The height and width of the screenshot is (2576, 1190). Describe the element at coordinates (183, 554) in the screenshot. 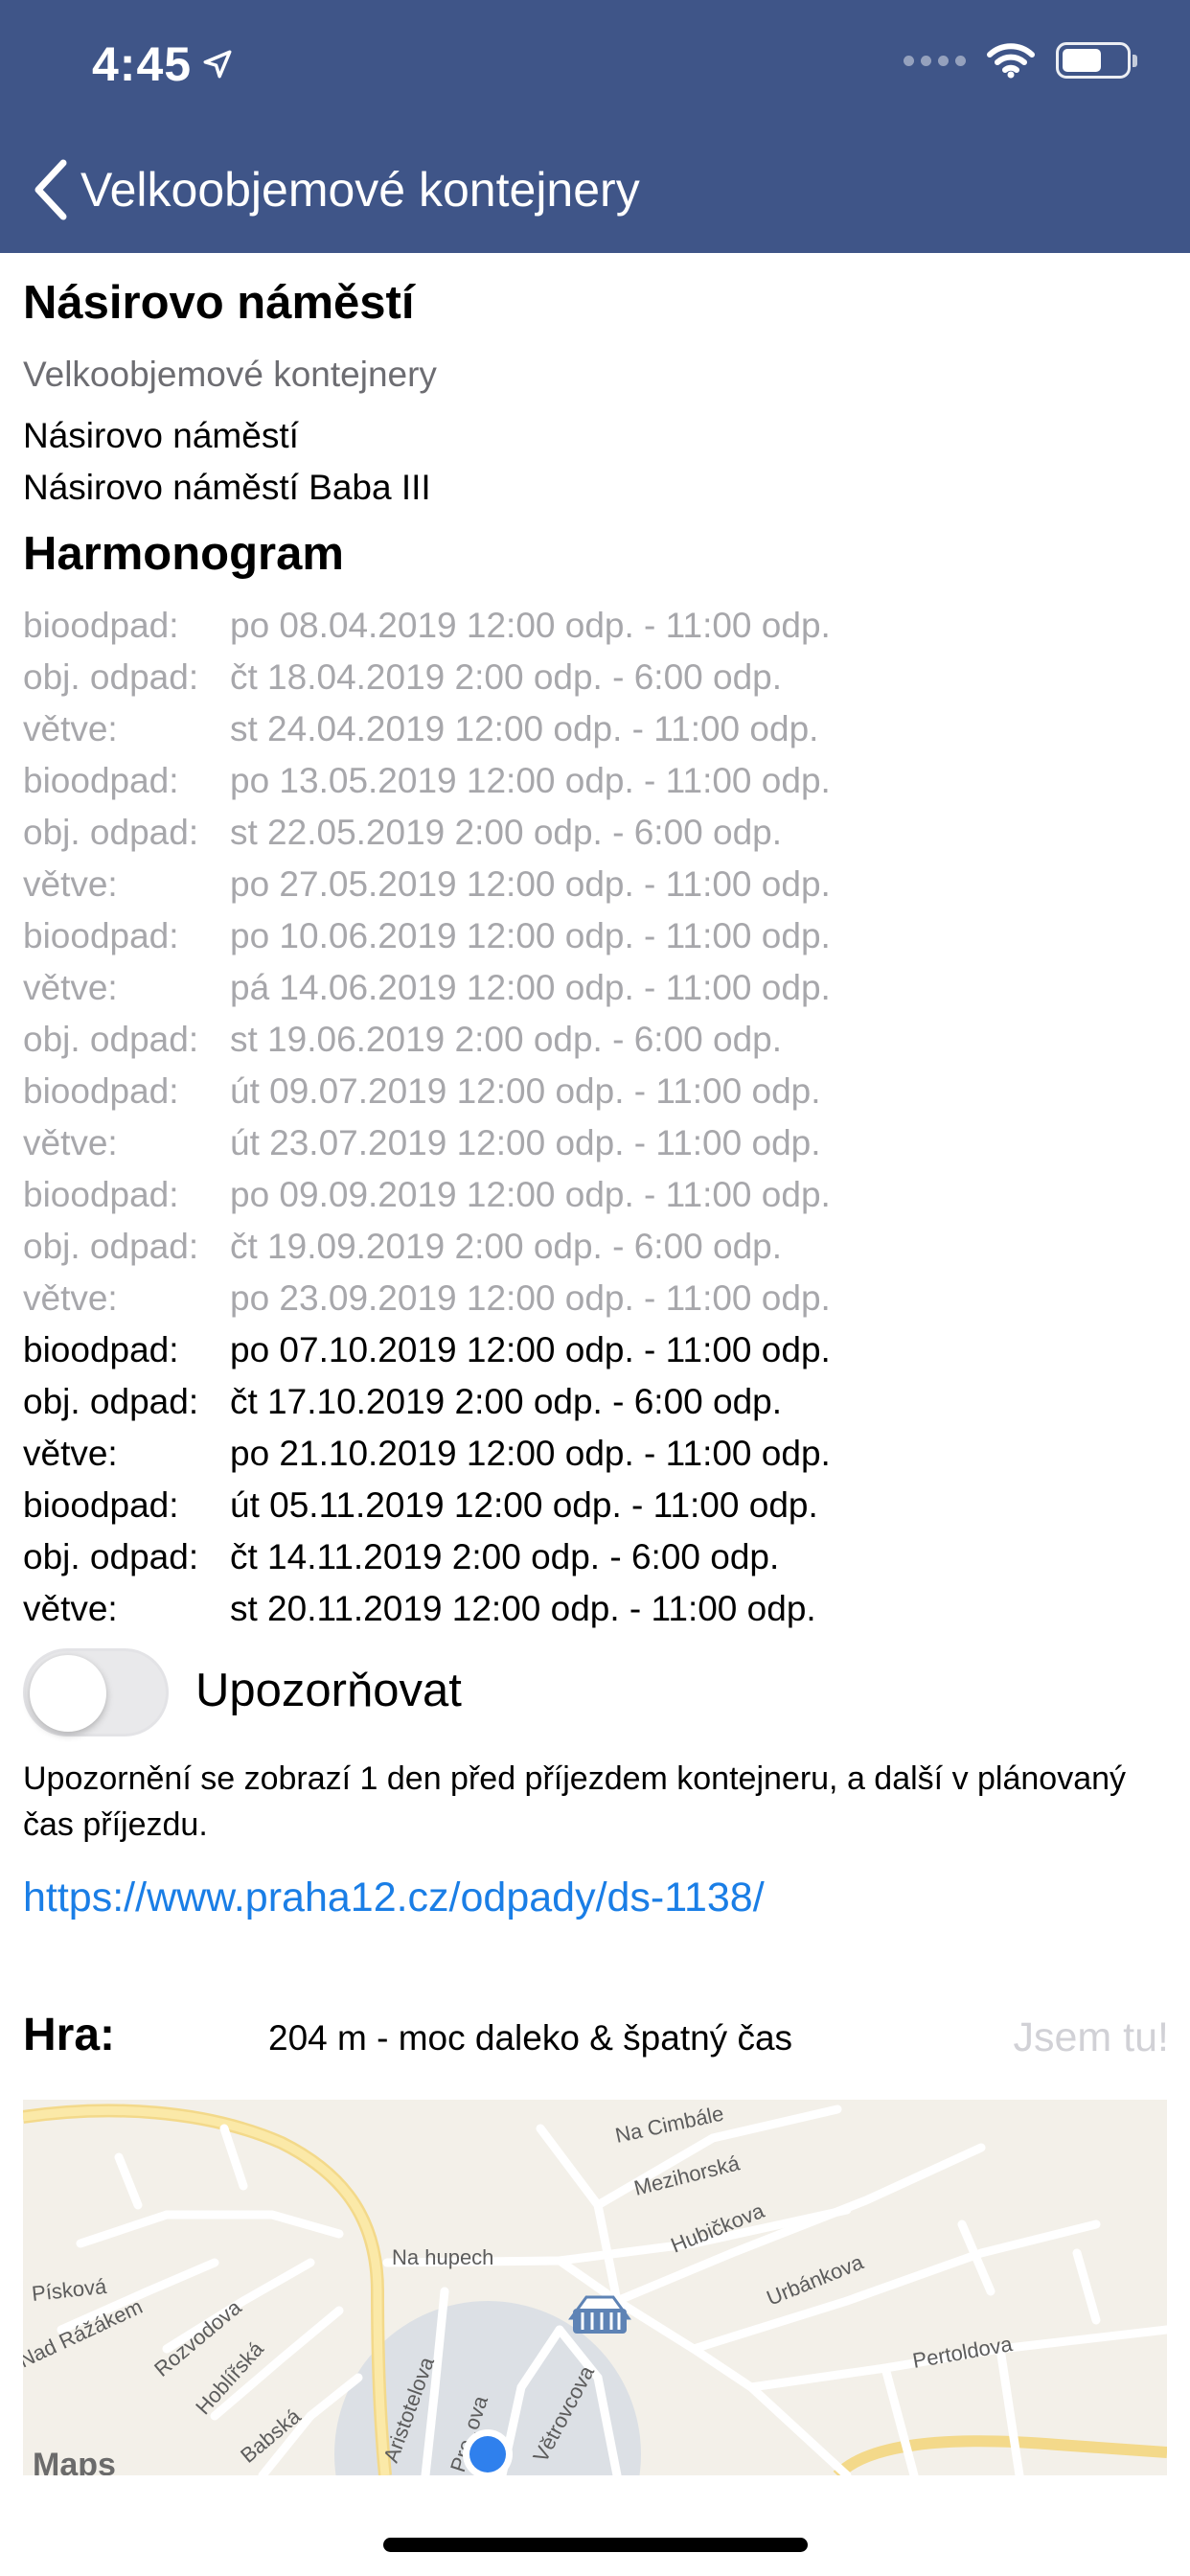

I see `harmonogram-title: Harmonogram` at that location.